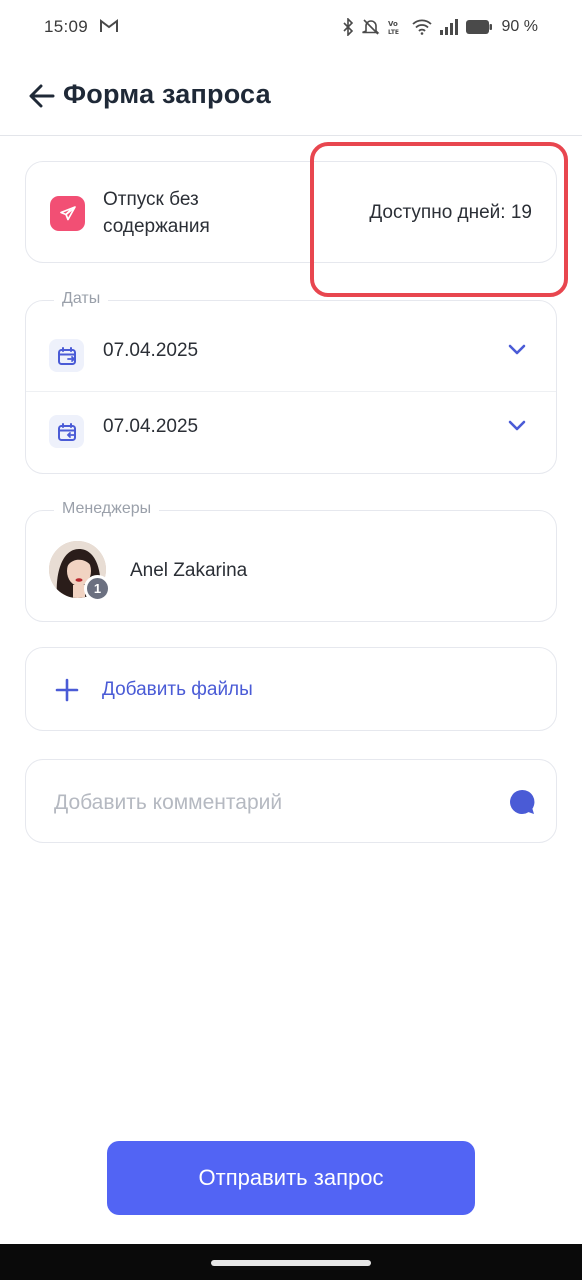 The height and width of the screenshot is (1280, 582). Describe the element at coordinates (109, 26) in the screenshot. I see `gmail-icon` at that location.